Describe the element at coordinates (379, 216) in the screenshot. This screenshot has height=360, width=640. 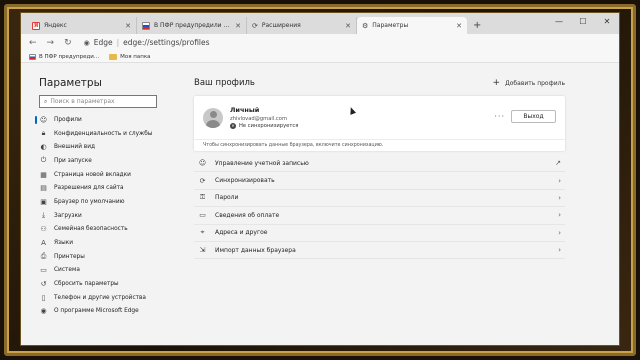
I see `row-payment-info: ▭ Сведения об оплате ›` at that location.